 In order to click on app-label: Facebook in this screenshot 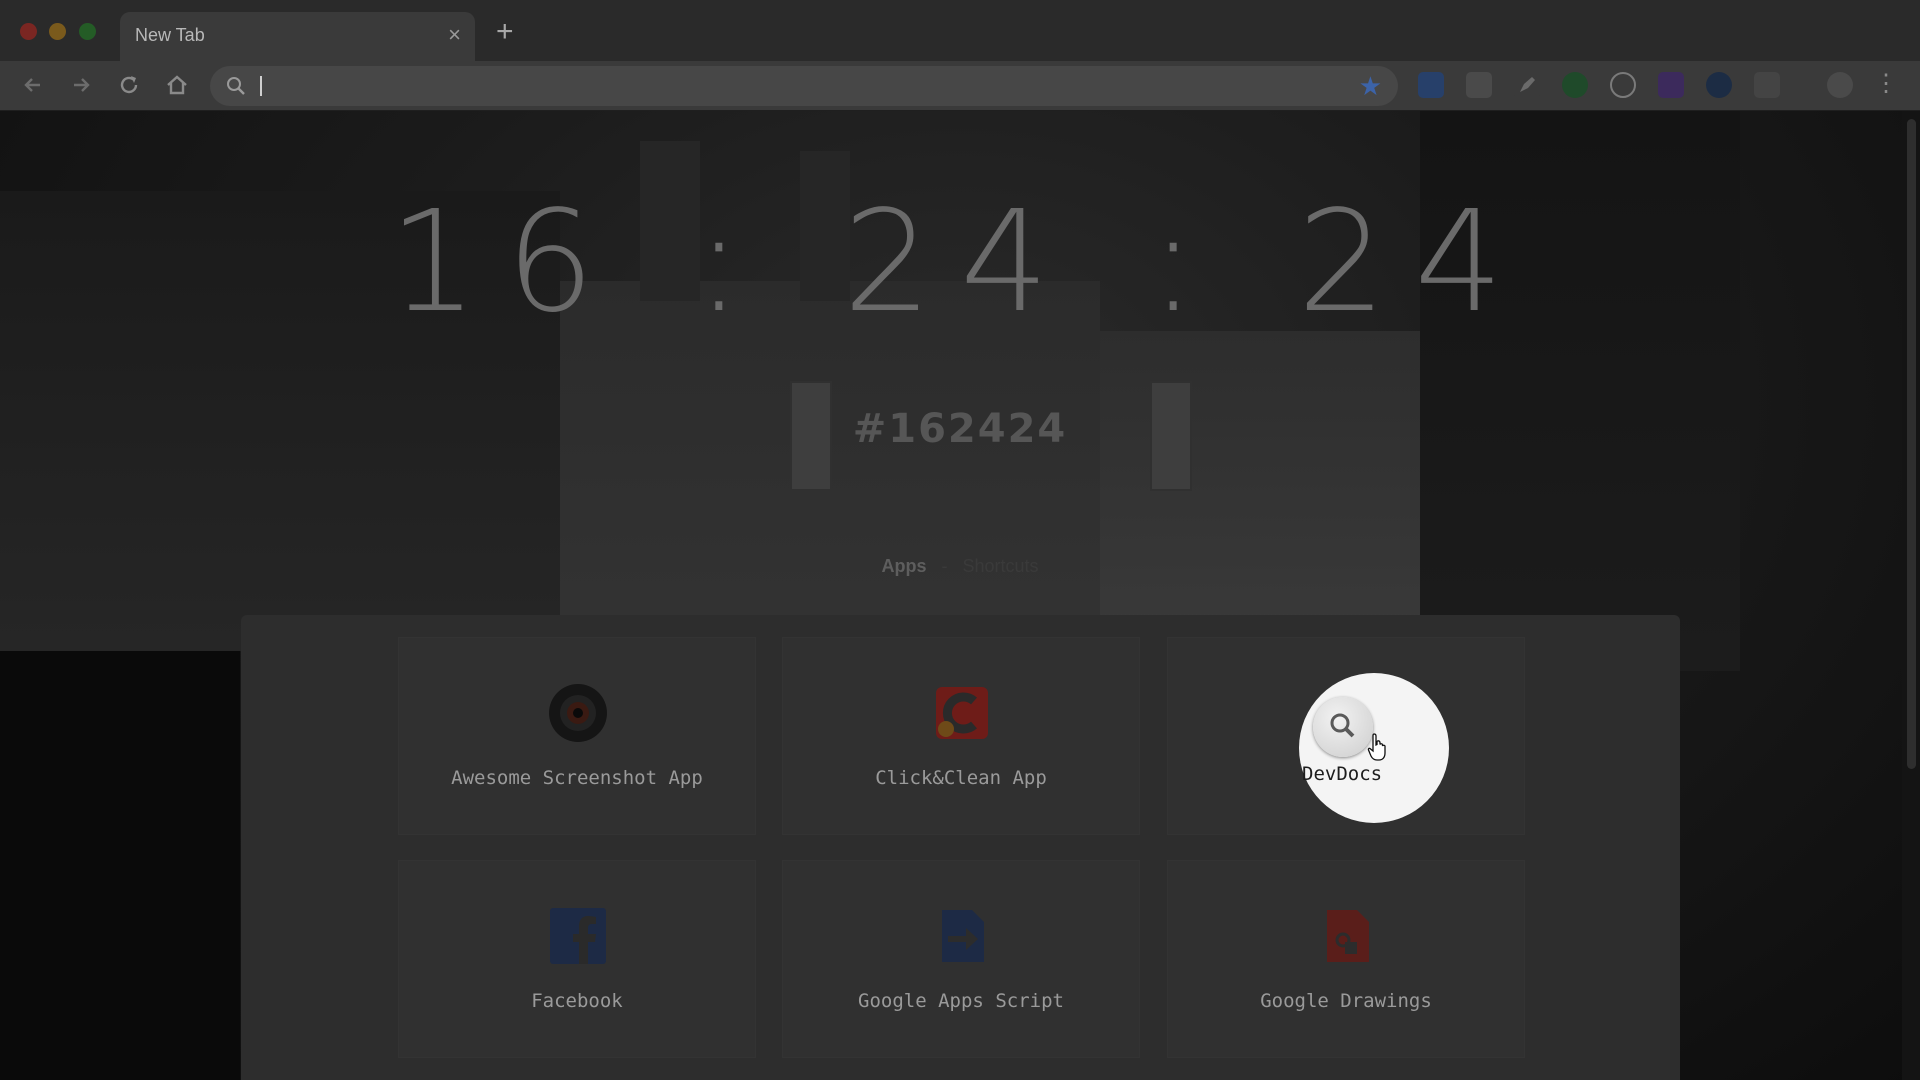, I will do `click(577, 1001)`.